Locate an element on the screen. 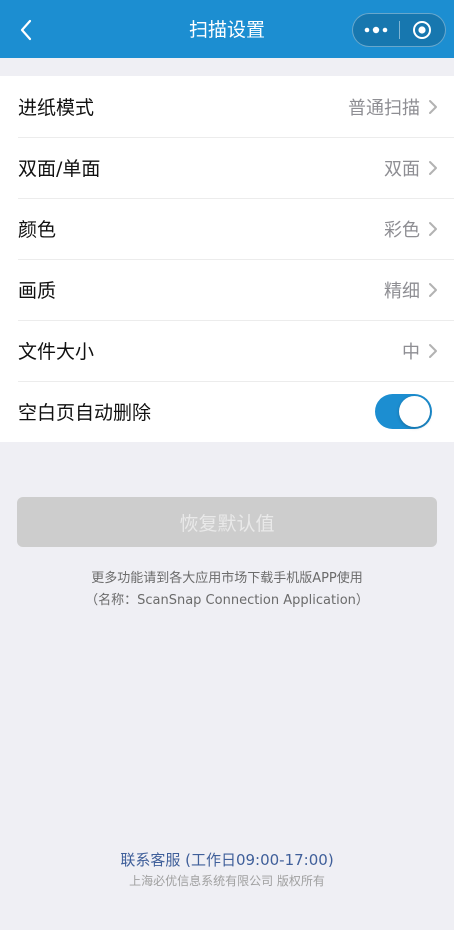  blank-page-delete-toggle is located at coordinates (403, 411).